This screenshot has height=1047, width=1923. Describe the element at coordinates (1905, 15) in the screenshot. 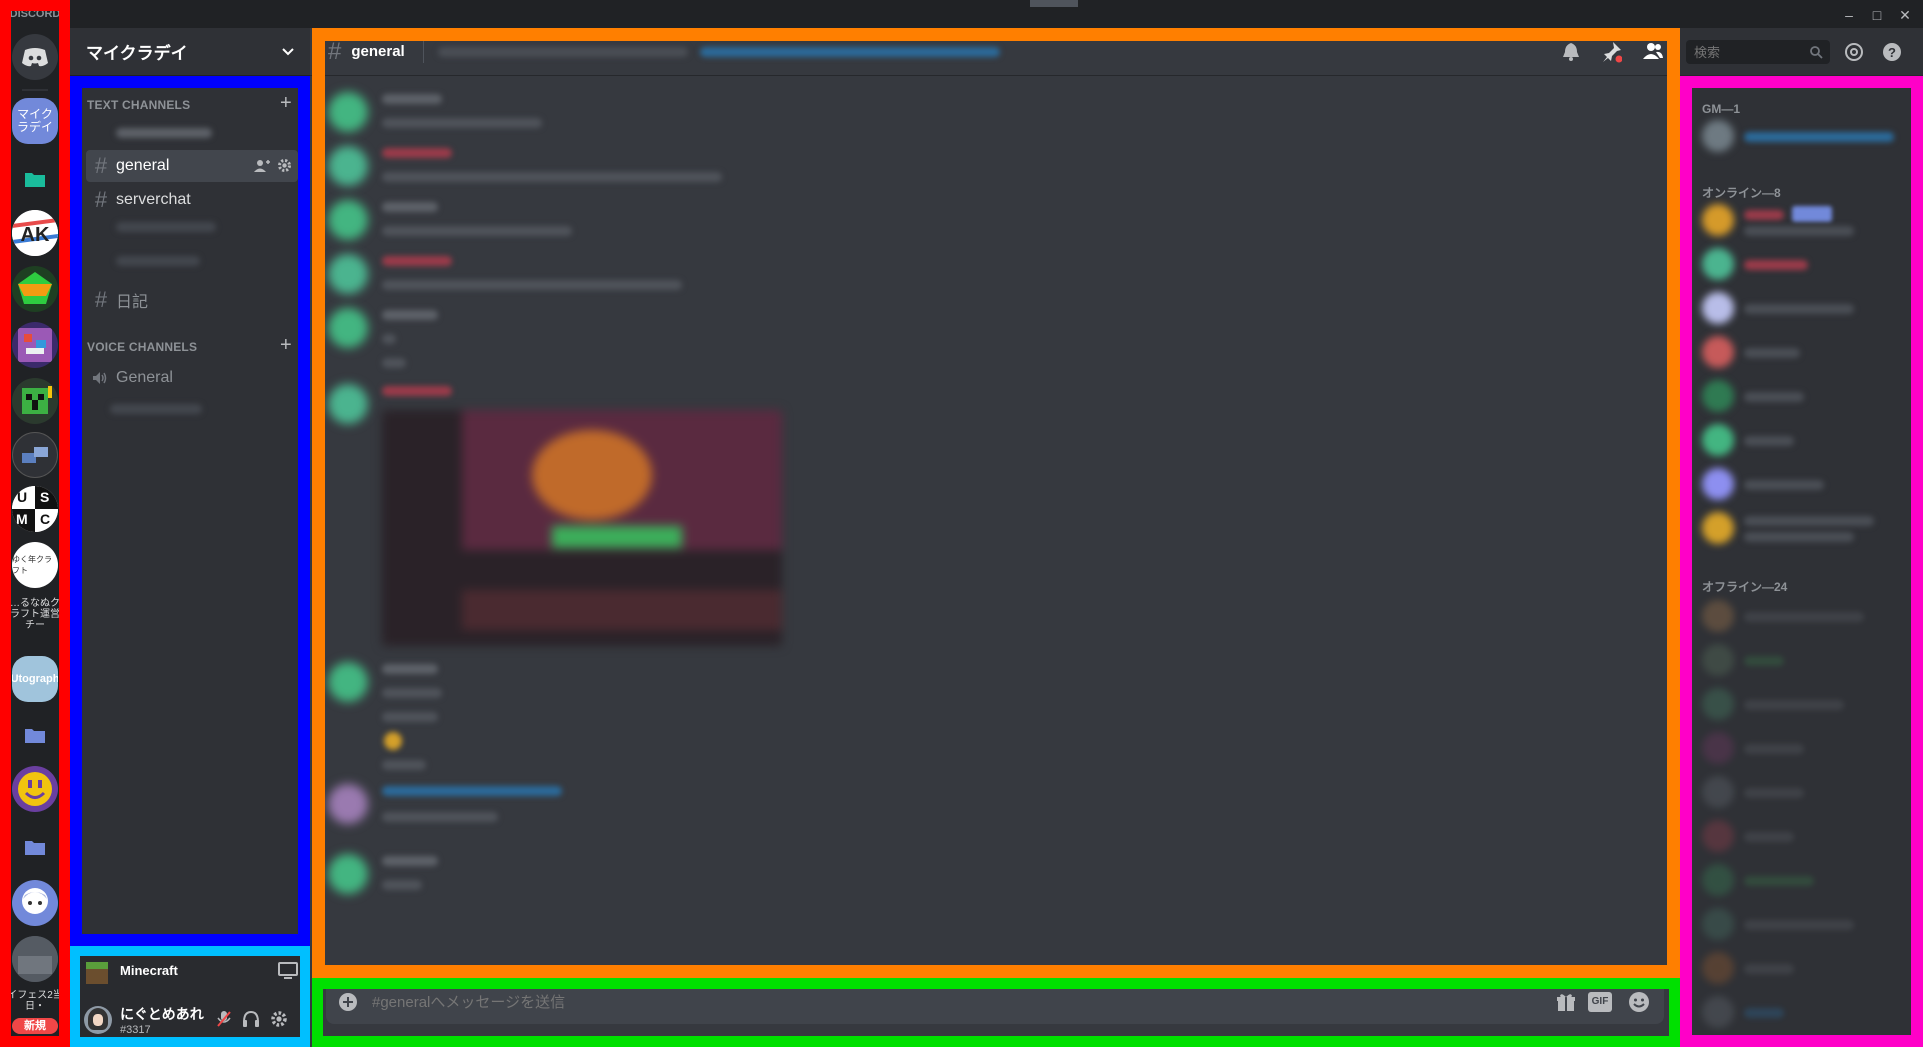

I see `close-button: ✕` at that location.